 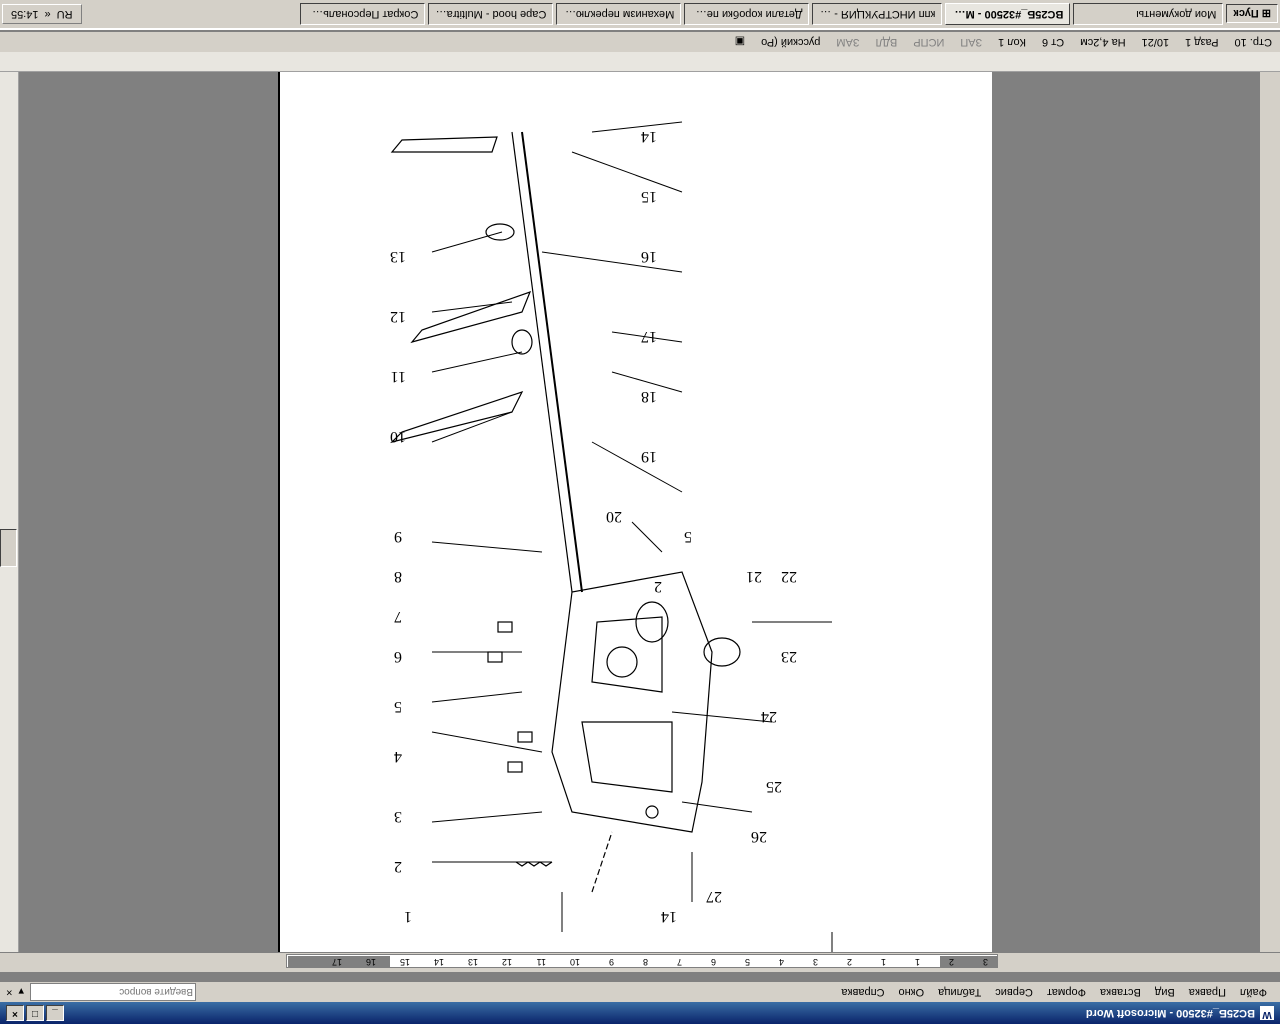 What do you see at coordinates (714, 896) in the screenshot?
I see `callout-27: 27` at bounding box center [714, 896].